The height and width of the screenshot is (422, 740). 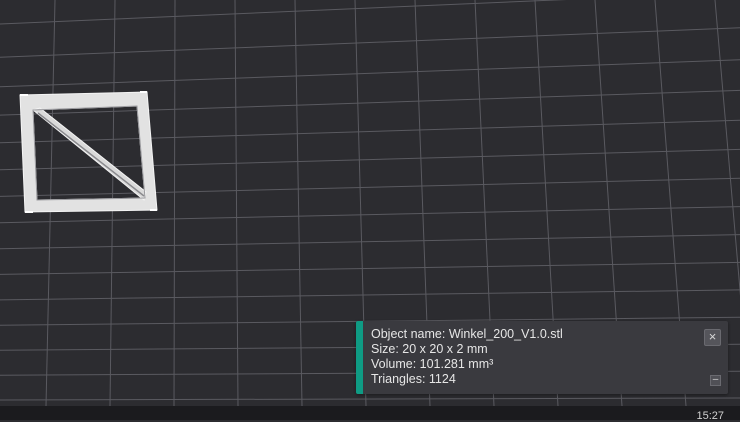 I want to click on object-size-line: Size: 20 x 20 x 2 mm, so click(x=429, y=349).